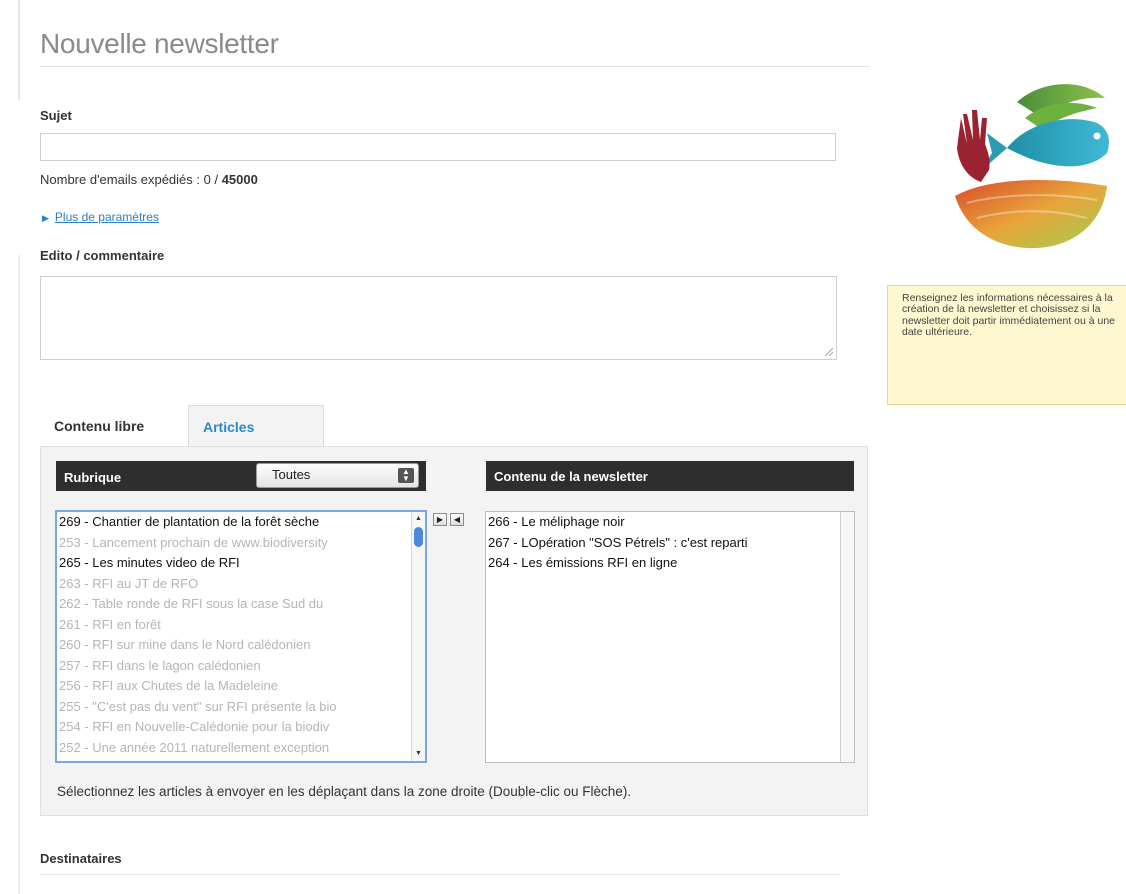 Image resolution: width=1126 pixels, height=894 pixels. Describe the element at coordinates (234, 666) in the screenshot. I see `list-item: 257 - RFI dans le lagon calédonien` at that location.